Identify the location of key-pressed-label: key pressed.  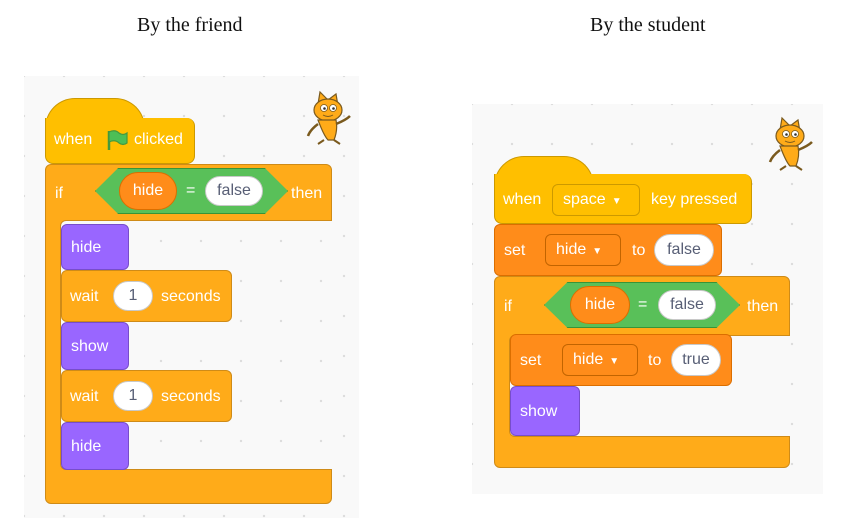
(694, 199).